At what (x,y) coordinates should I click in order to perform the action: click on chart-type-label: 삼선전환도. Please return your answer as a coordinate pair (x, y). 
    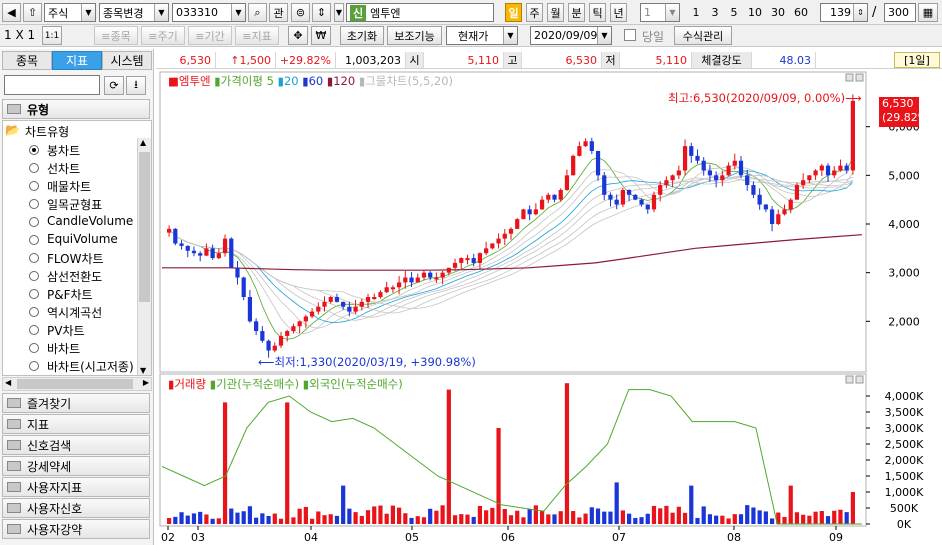
    Looking at the image, I should click on (74, 276).